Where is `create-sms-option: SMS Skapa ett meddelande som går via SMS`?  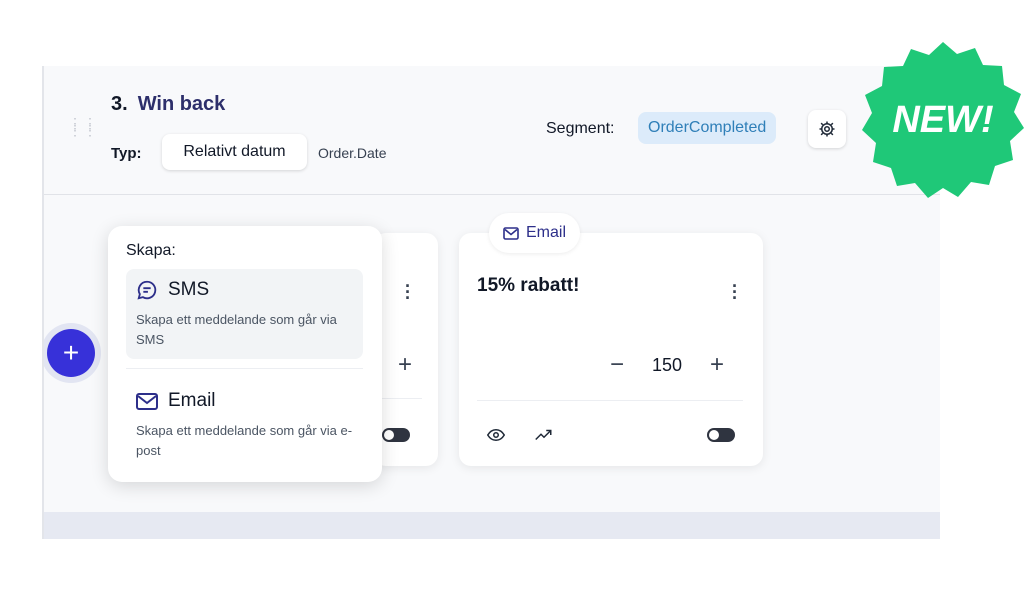 create-sms-option: SMS Skapa ett meddelande som går via SMS is located at coordinates (244, 314).